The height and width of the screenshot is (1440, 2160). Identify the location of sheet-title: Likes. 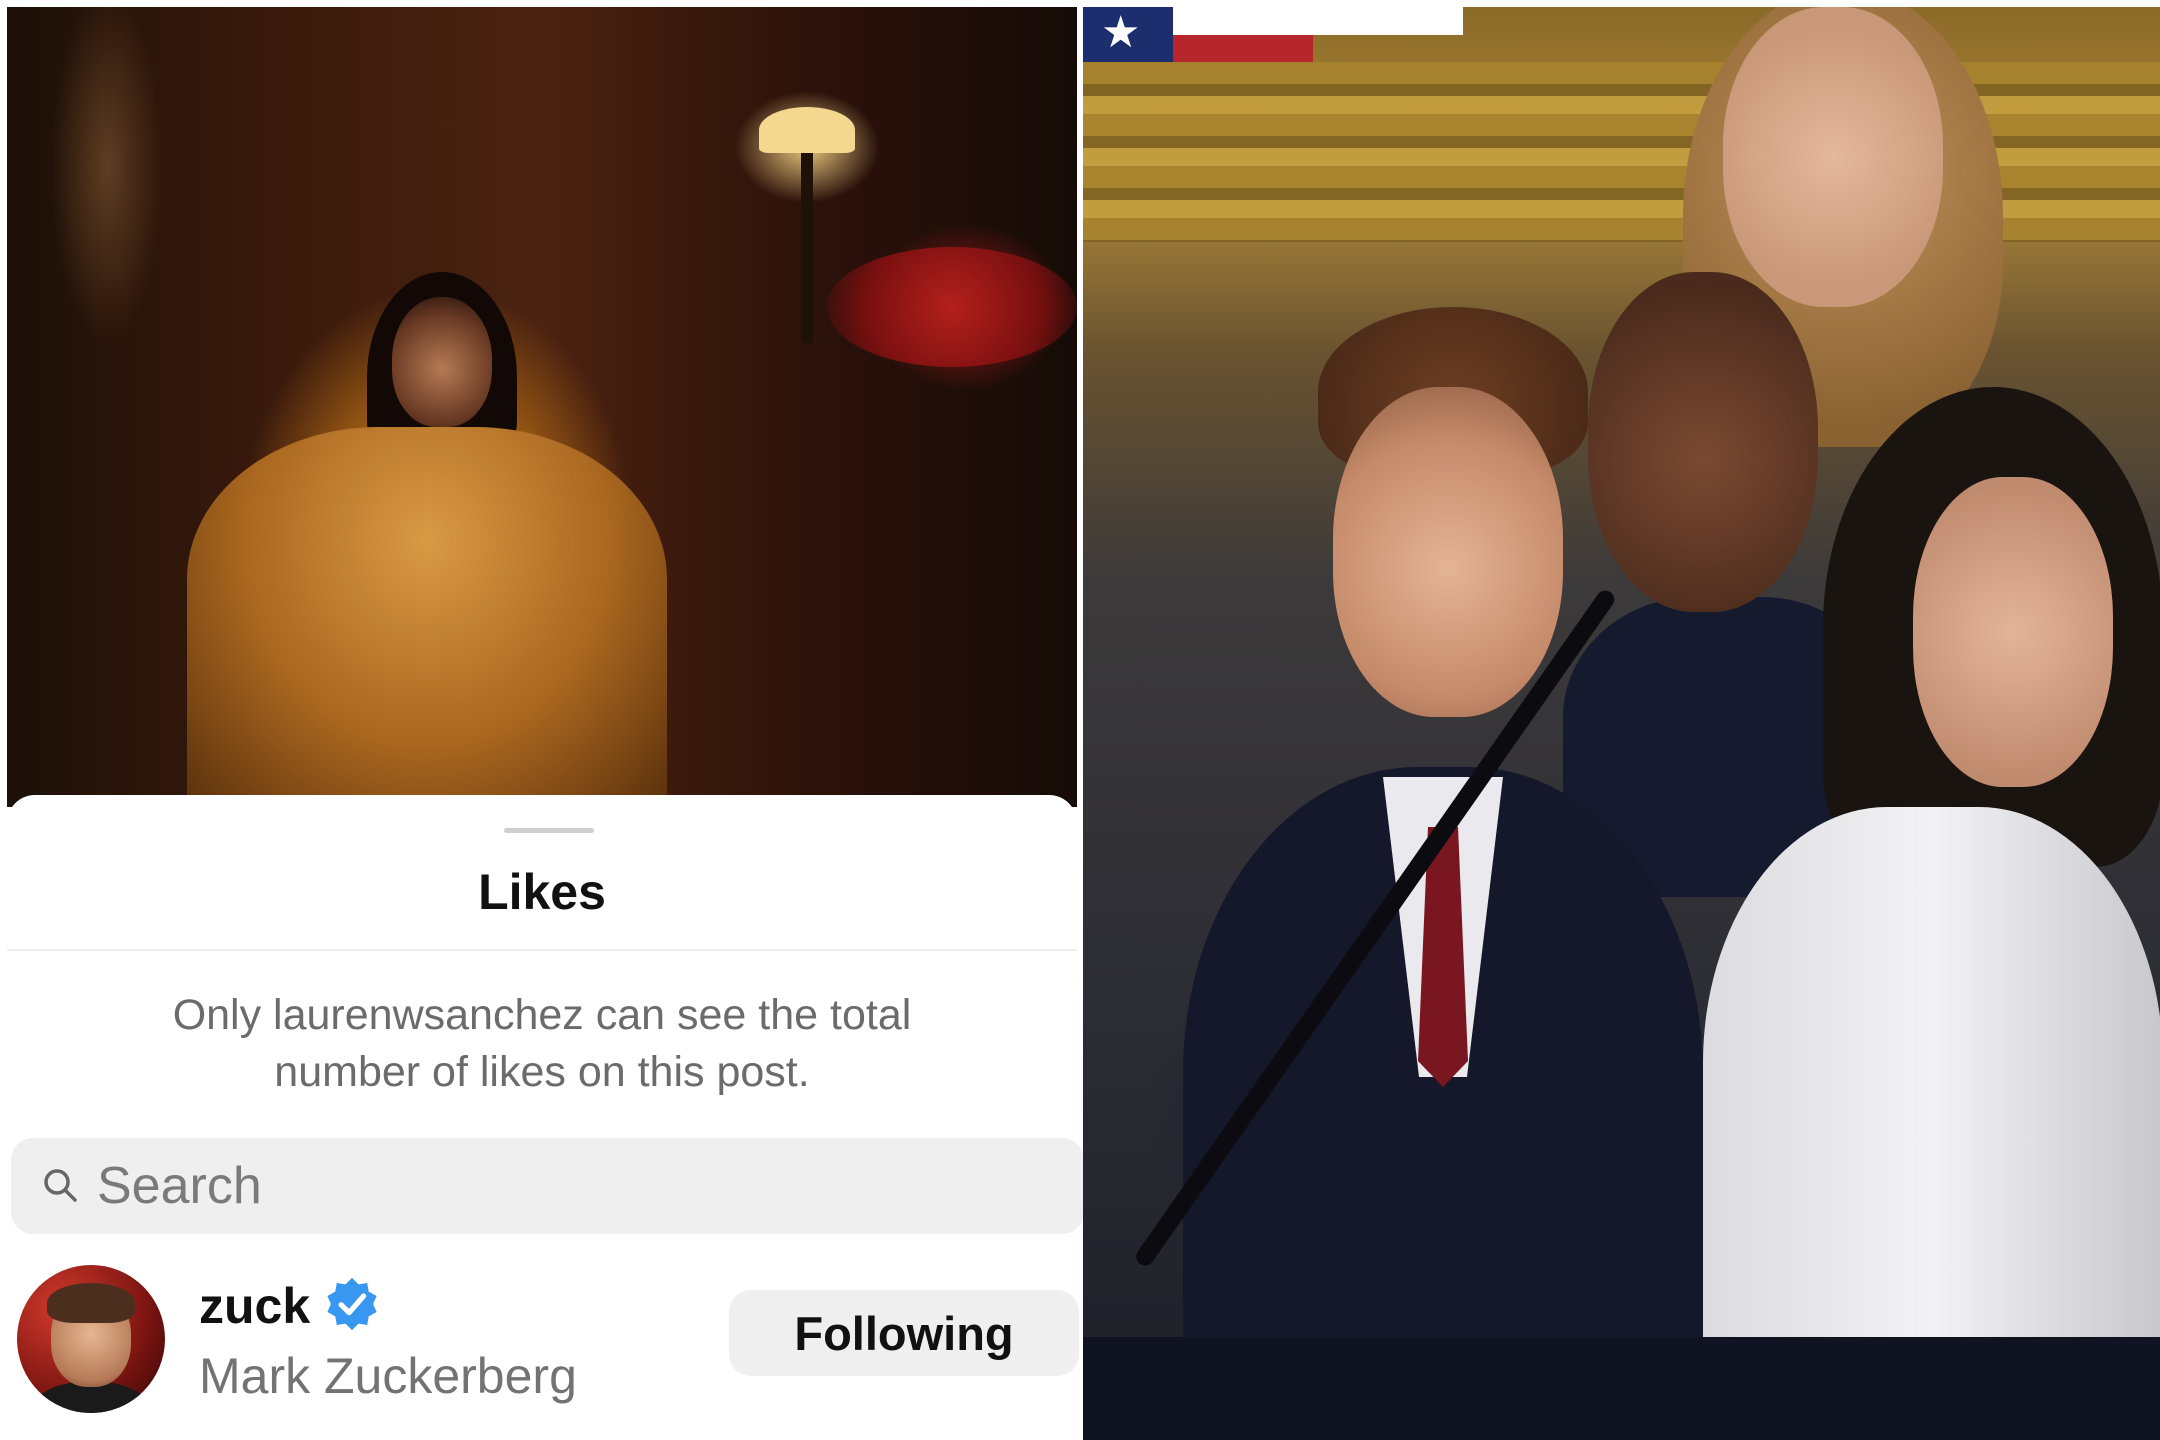
(542, 892).